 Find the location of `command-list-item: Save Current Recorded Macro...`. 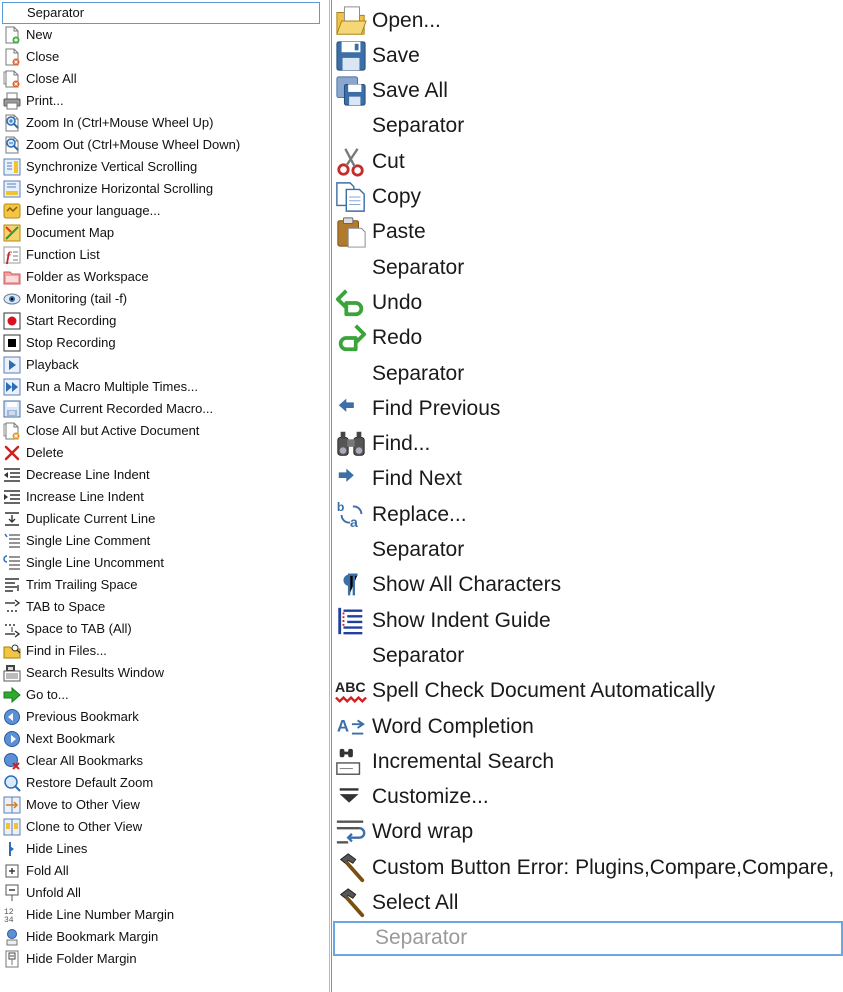

command-list-item: Save Current Recorded Macro... is located at coordinates (161, 409).